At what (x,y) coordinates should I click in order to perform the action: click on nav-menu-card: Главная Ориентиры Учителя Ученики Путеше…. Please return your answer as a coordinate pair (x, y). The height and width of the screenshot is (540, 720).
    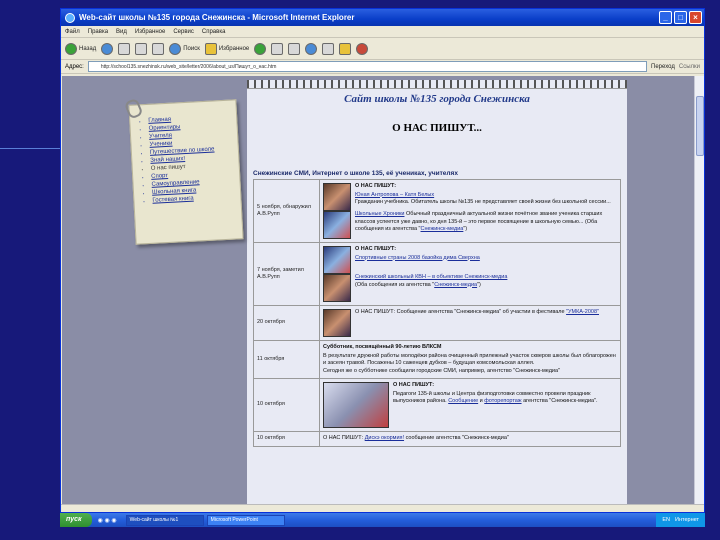
    Looking at the image, I should click on (183, 171).